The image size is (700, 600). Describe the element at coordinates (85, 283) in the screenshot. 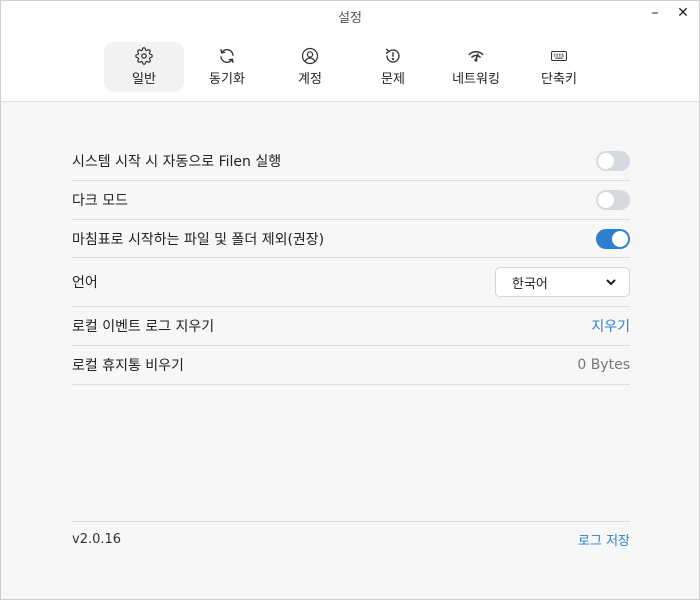

I see `language-label: 언어` at that location.